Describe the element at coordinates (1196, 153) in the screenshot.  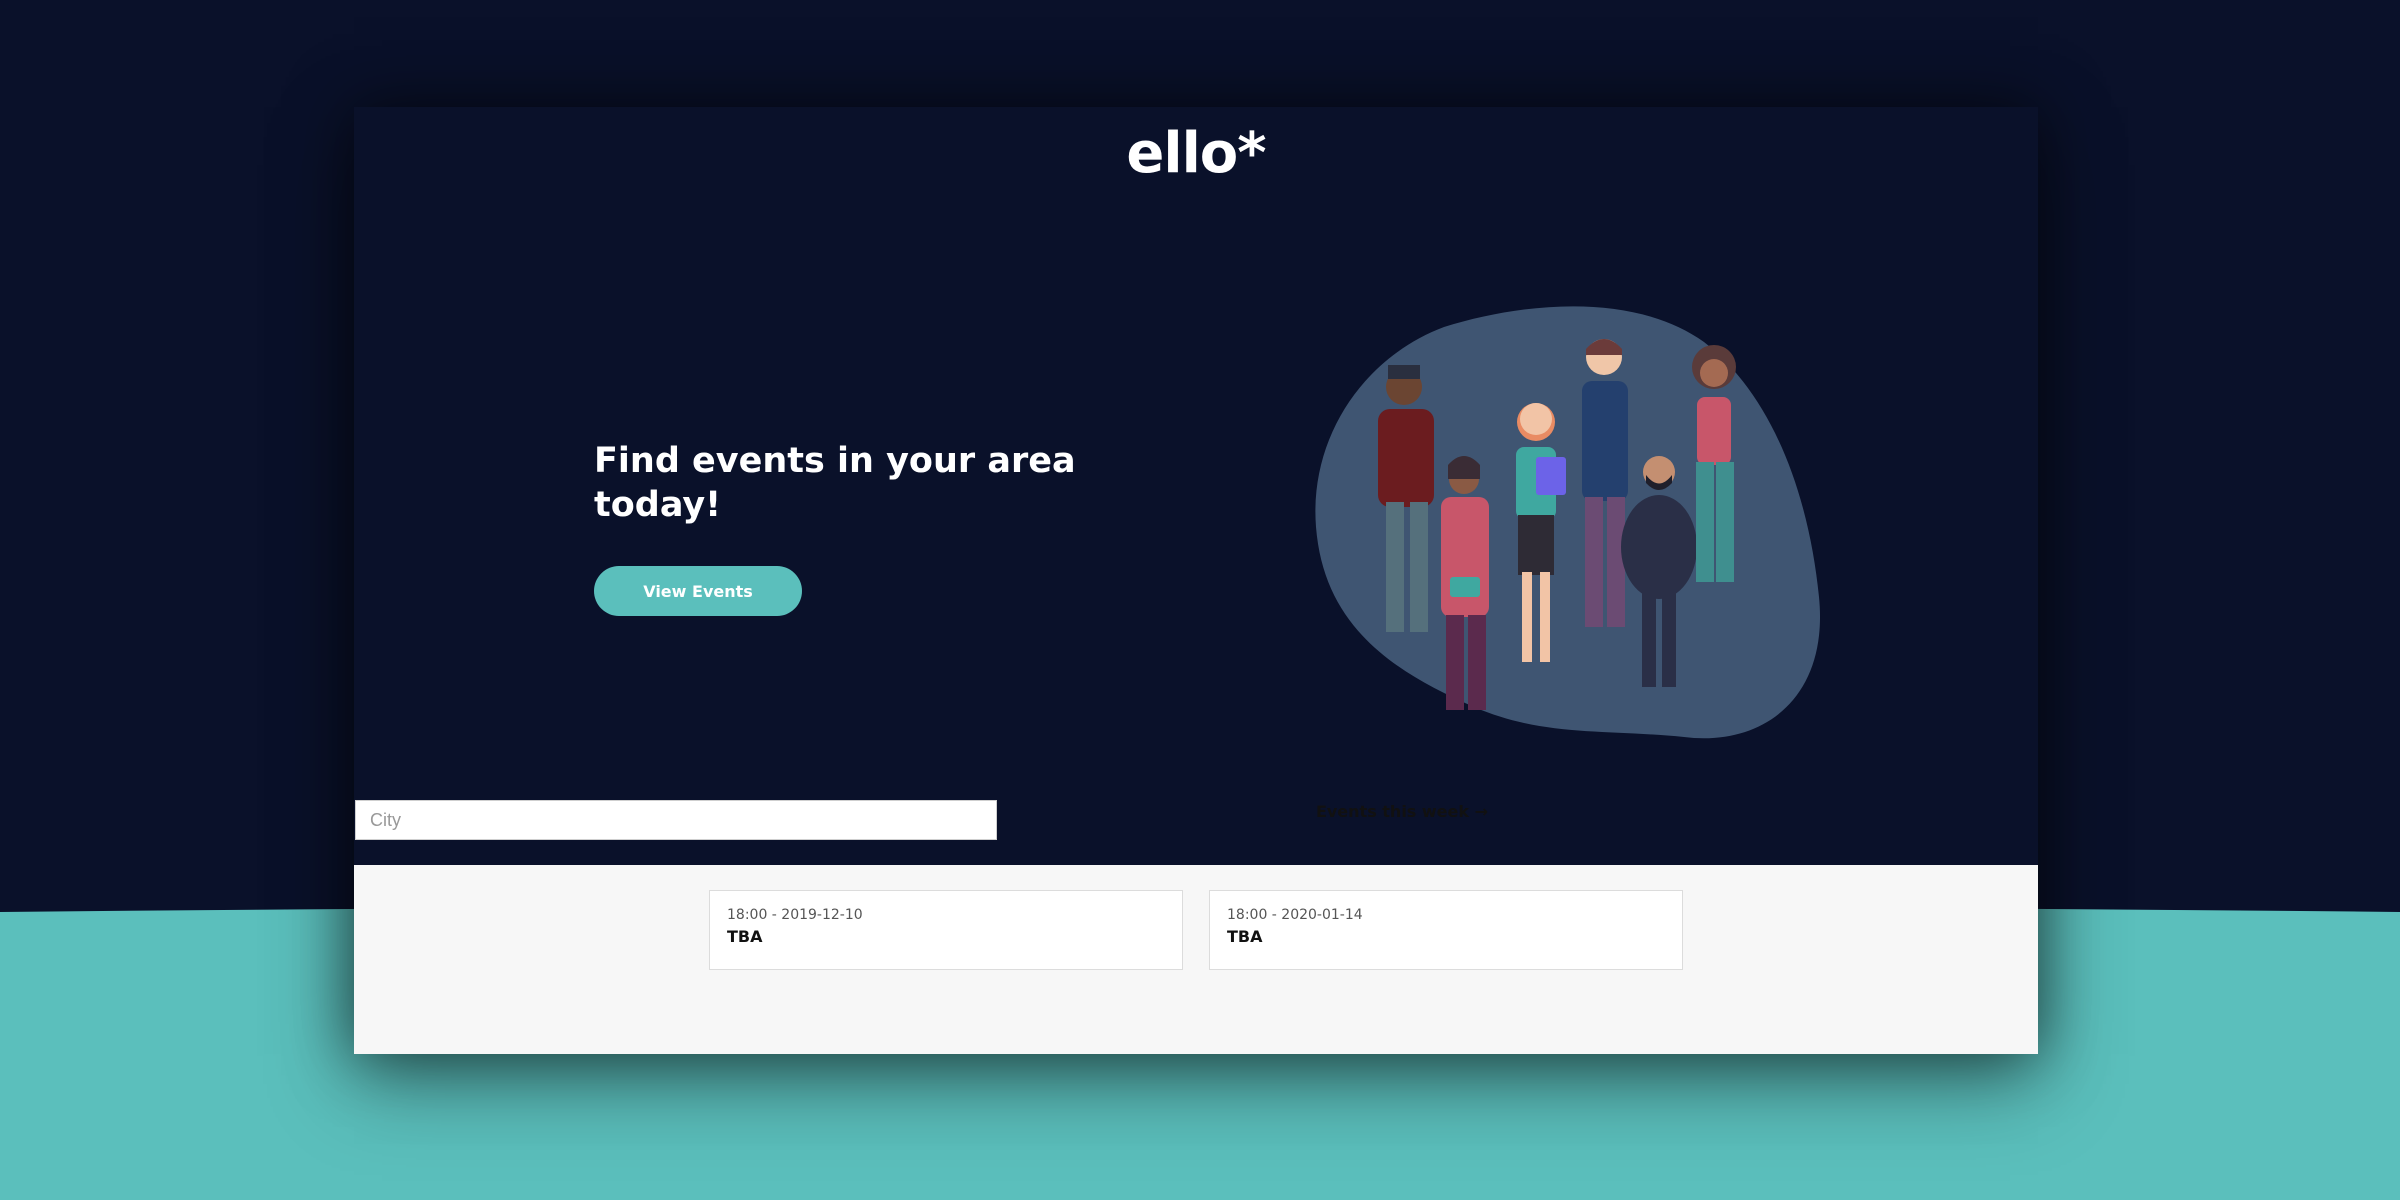
I see `brand-logo: ello*` at that location.